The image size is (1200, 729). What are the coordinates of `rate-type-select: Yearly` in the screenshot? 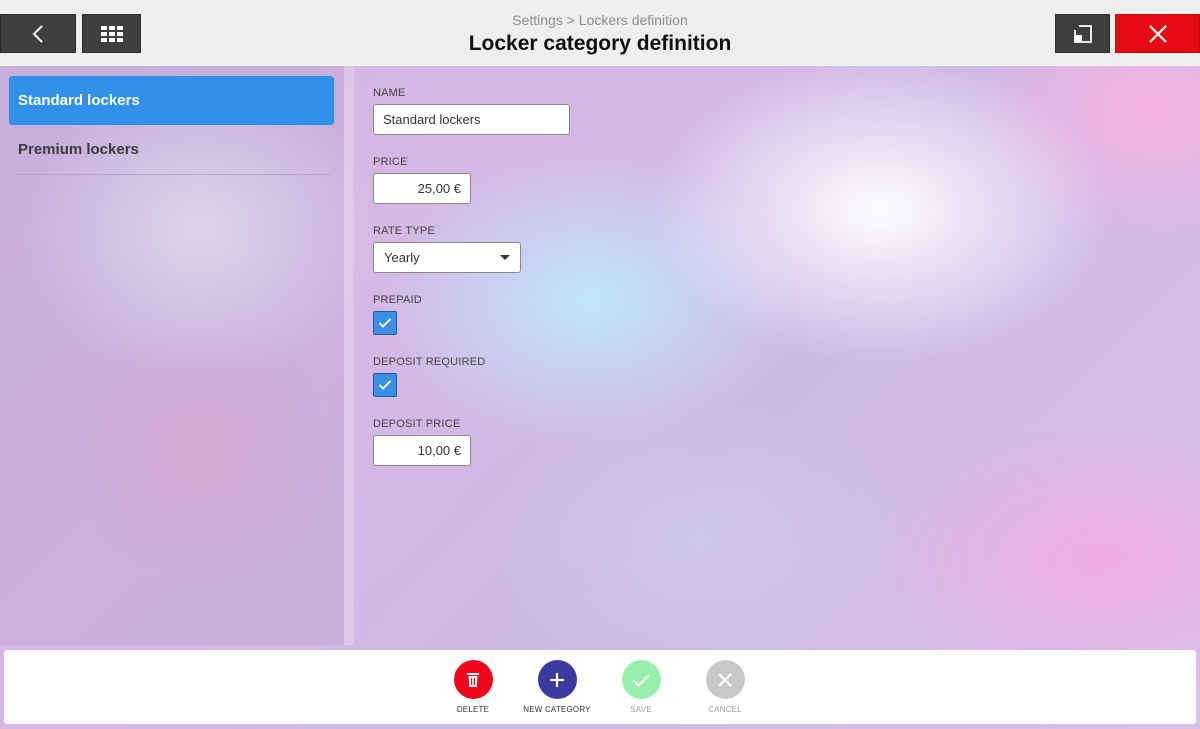 It's located at (447, 257).